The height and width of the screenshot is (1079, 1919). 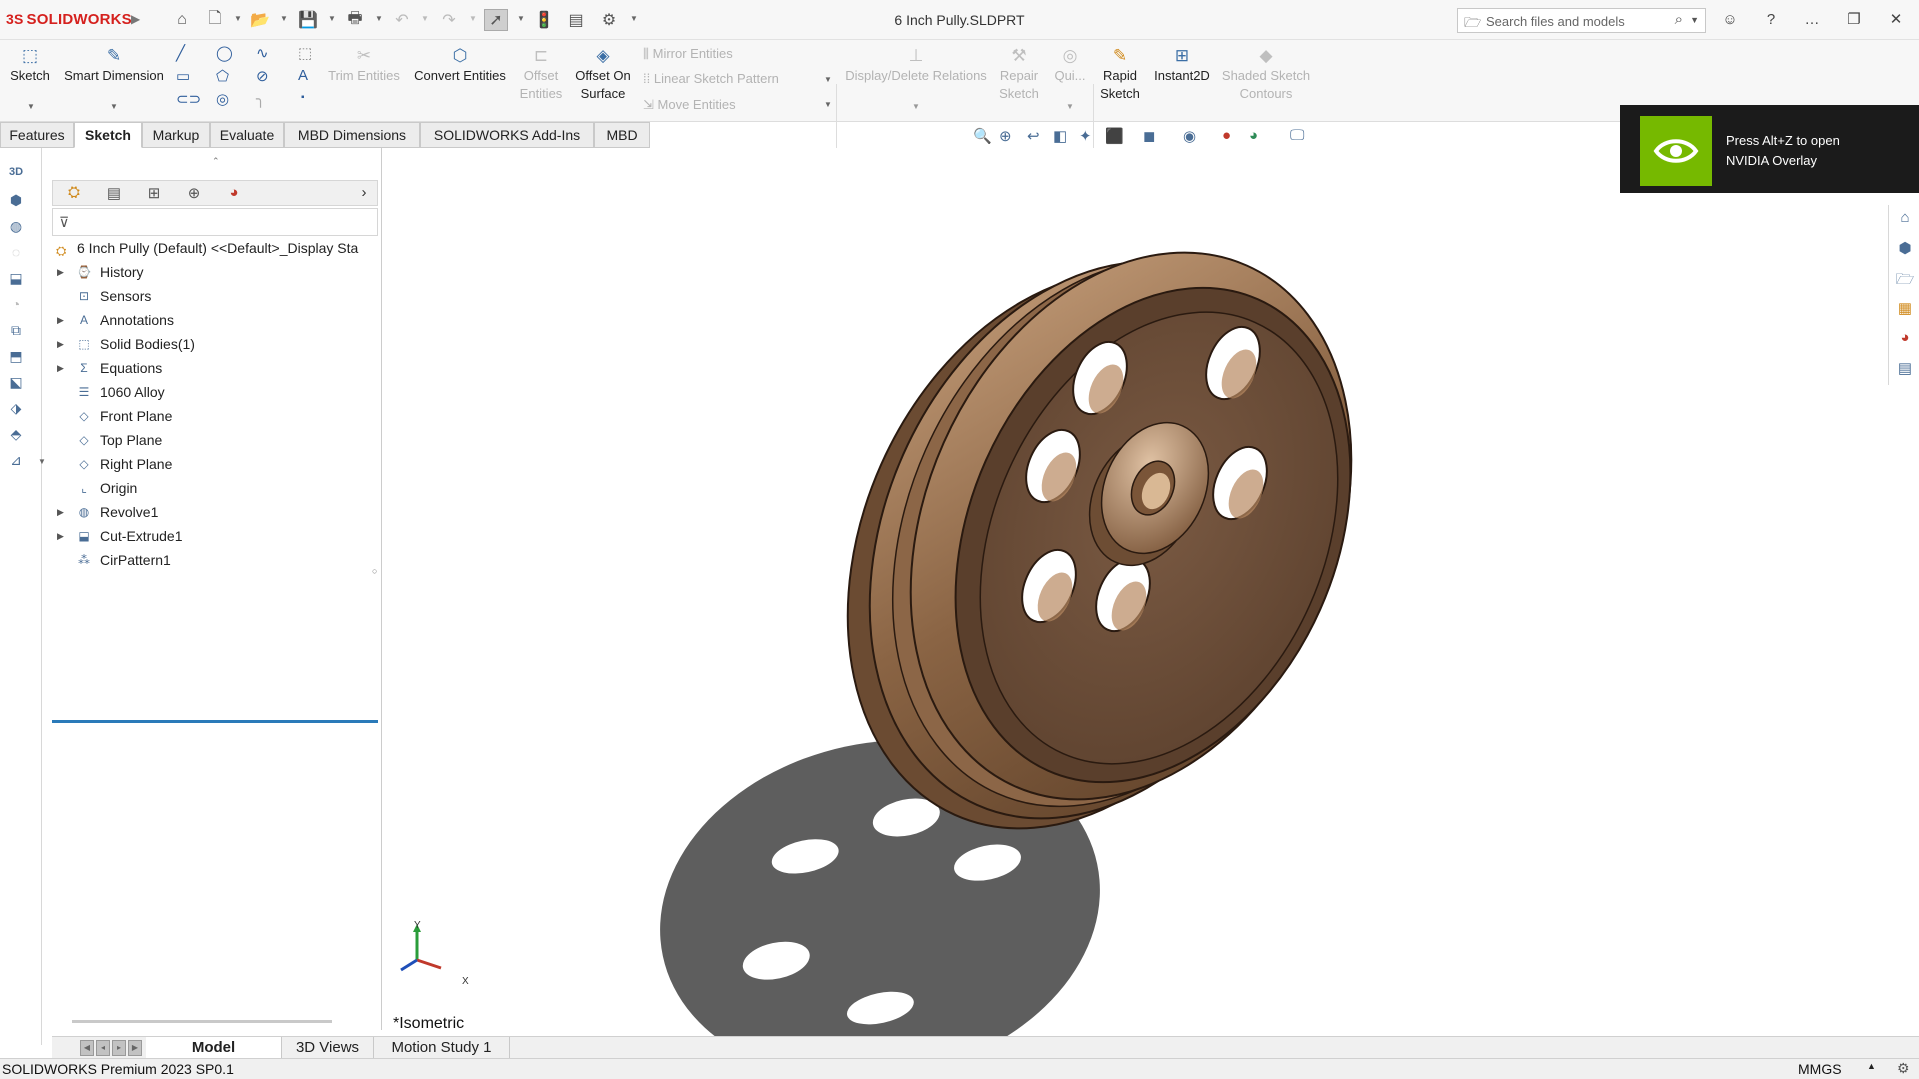 I want to click on customize-status-icon: ⚙, so click(x=1903, y=1068).